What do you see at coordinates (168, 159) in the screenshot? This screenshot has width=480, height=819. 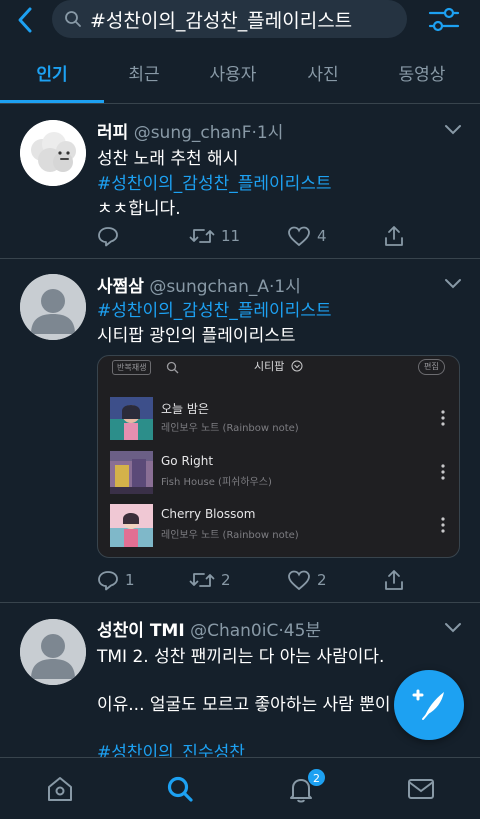 I see `tweet-text-line: 성찬 노래 추천 해시` at bounding box center [168, 159].